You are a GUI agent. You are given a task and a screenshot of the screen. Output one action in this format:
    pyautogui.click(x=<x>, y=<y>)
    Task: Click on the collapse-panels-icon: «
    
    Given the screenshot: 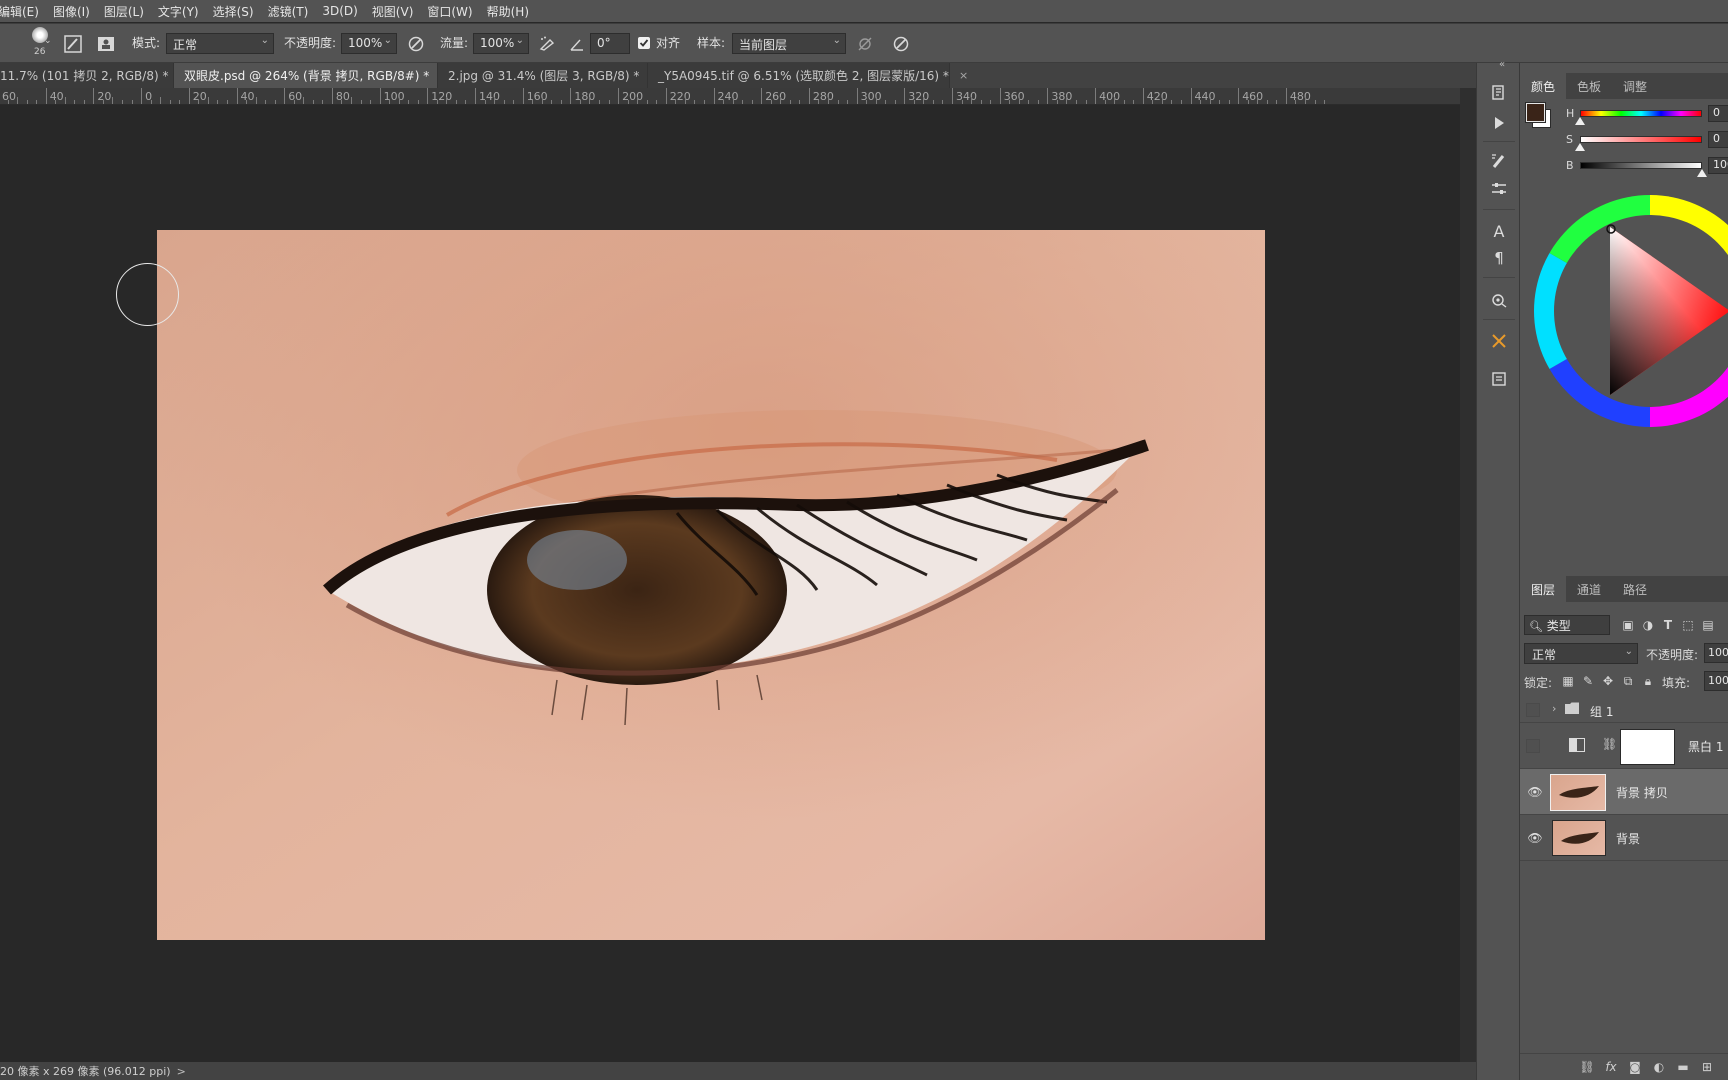 What is the action you would take?
    pyautogui.click(x=1502, y=64)
    